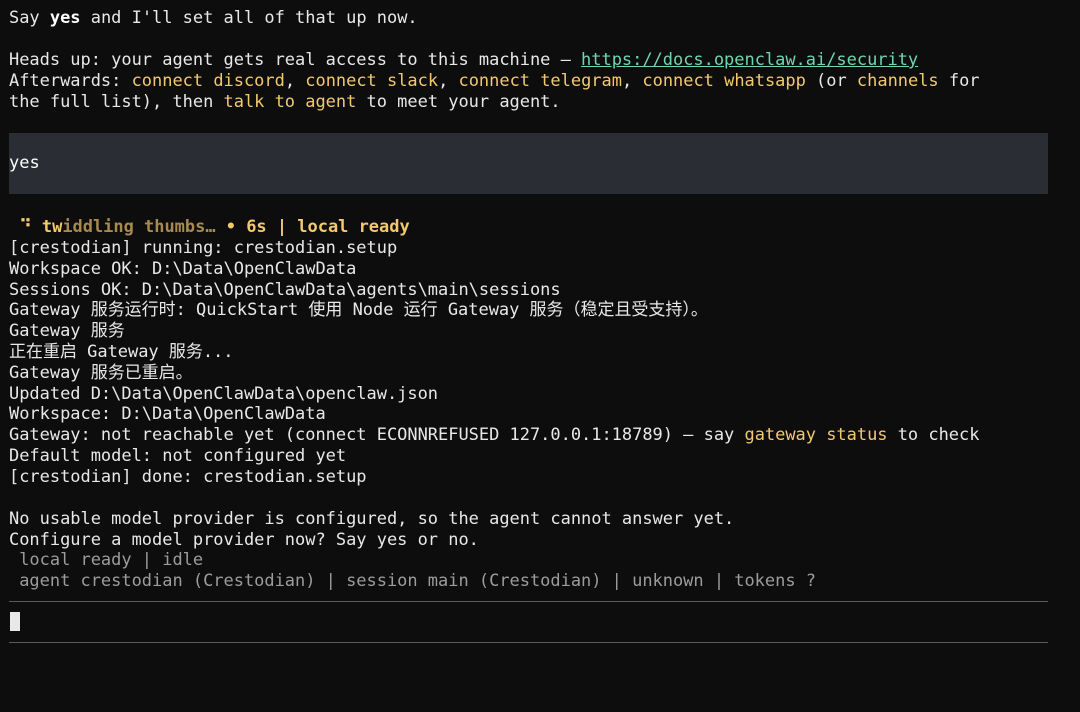 The image size is (1080, 712). Describe the element at coordinates (188, 477) in the screenshot. I see `log-line: [crestodian] done: crestodian.setup` at that location.